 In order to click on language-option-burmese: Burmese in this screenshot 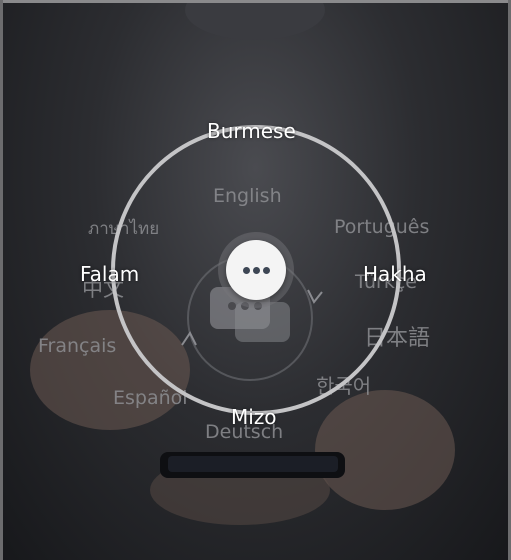, I will do `click(251, 131)`.